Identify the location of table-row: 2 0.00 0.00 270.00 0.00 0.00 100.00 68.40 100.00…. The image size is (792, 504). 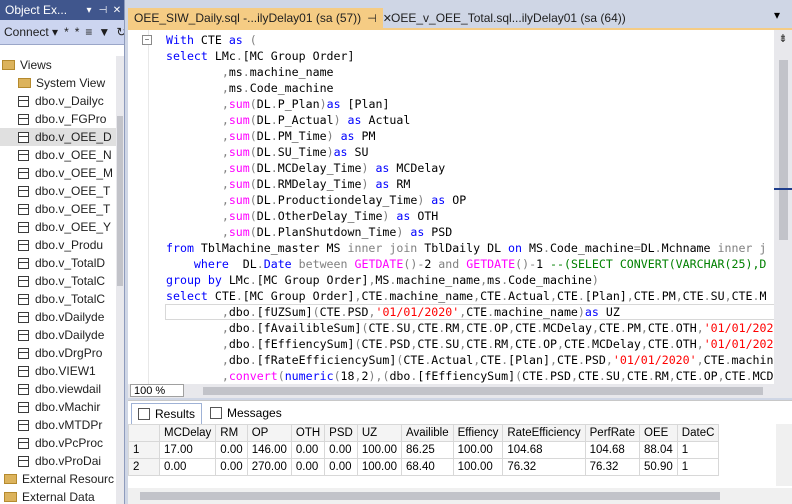
(424, 467).